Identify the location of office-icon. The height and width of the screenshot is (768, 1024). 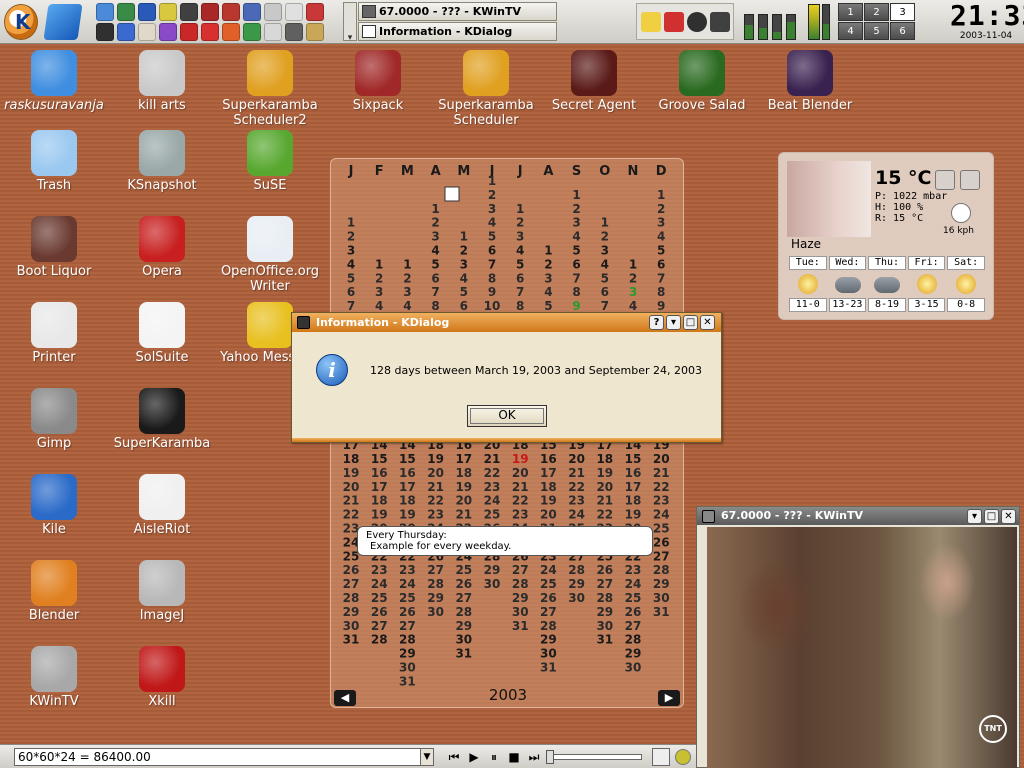
(126, 32).